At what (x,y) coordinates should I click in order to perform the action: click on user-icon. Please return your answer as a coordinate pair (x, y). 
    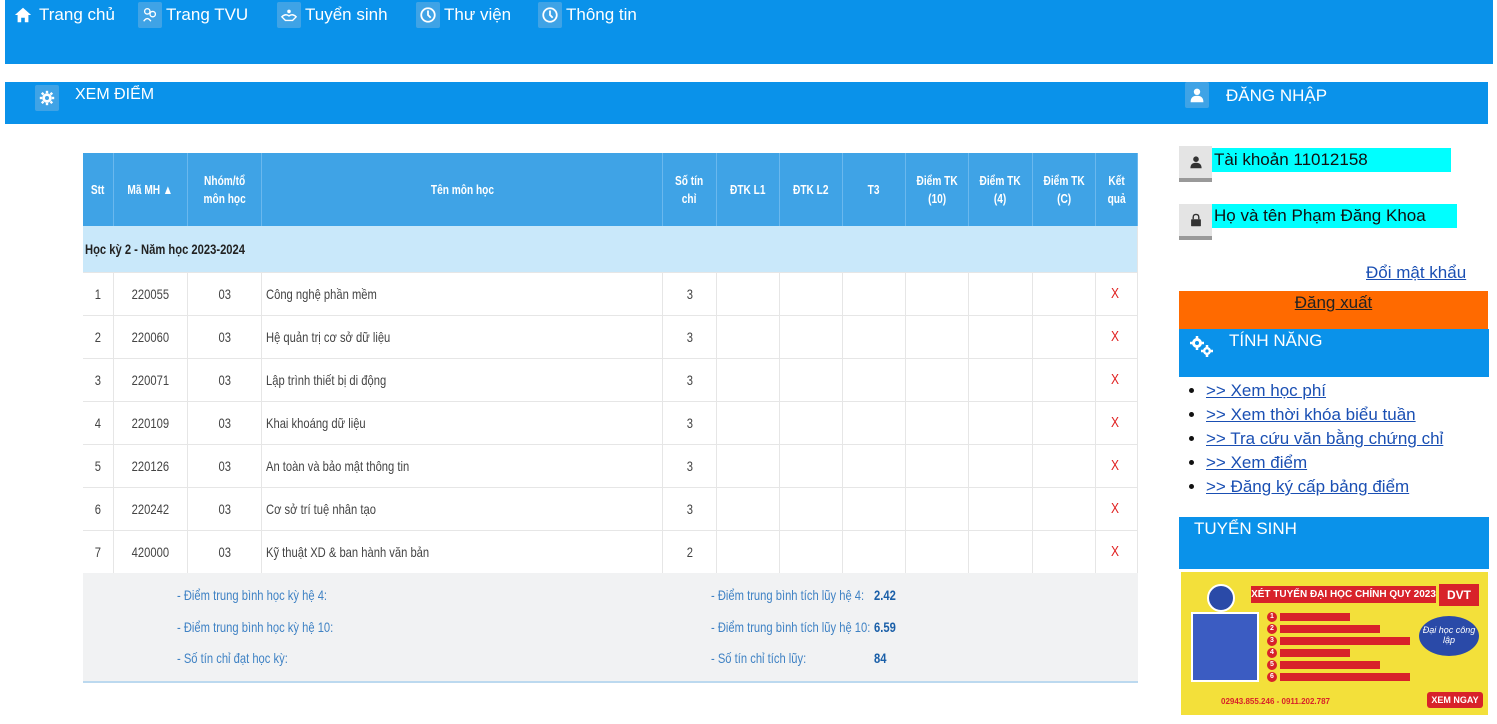
    Looking at the image, I should click on (1197, 95).